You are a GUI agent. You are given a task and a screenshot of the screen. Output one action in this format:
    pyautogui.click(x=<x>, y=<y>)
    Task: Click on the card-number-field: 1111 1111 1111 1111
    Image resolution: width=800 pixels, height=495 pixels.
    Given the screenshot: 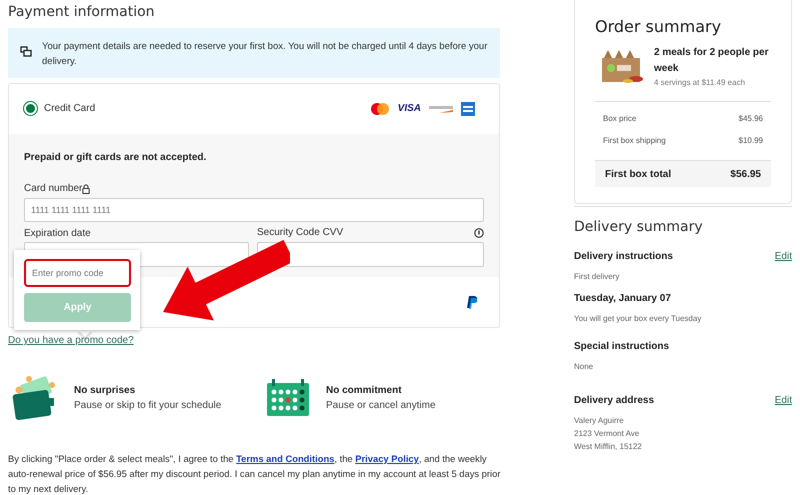 What is the action you would take?
    pyautogui.click(x=254, y=210)
    